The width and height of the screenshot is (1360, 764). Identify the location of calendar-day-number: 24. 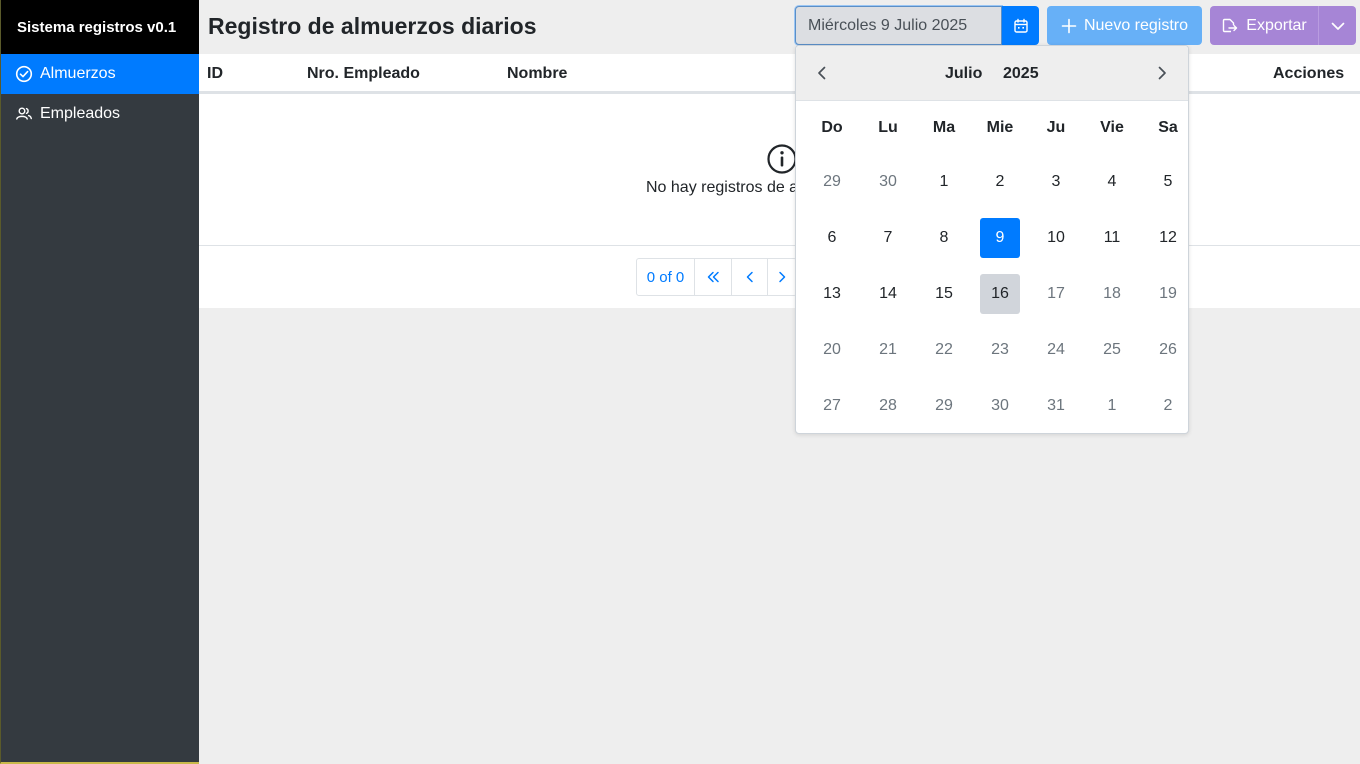
(1056, 349).